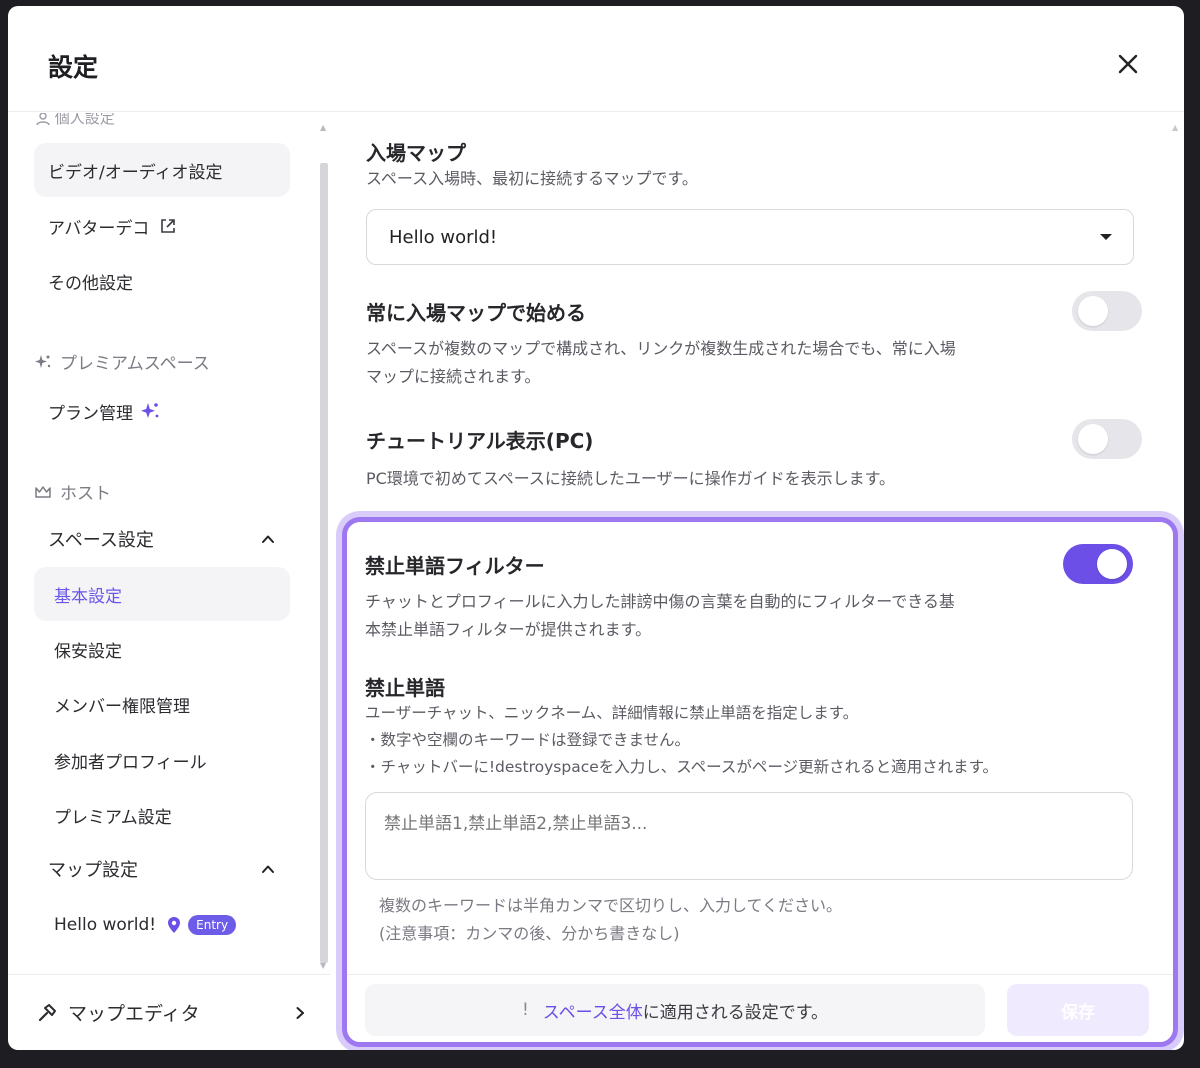 The height and width of the screenshot is (1068, 1200). I want to click on tutorial-label: チュートリアル表示(PC), so click(480, 441).